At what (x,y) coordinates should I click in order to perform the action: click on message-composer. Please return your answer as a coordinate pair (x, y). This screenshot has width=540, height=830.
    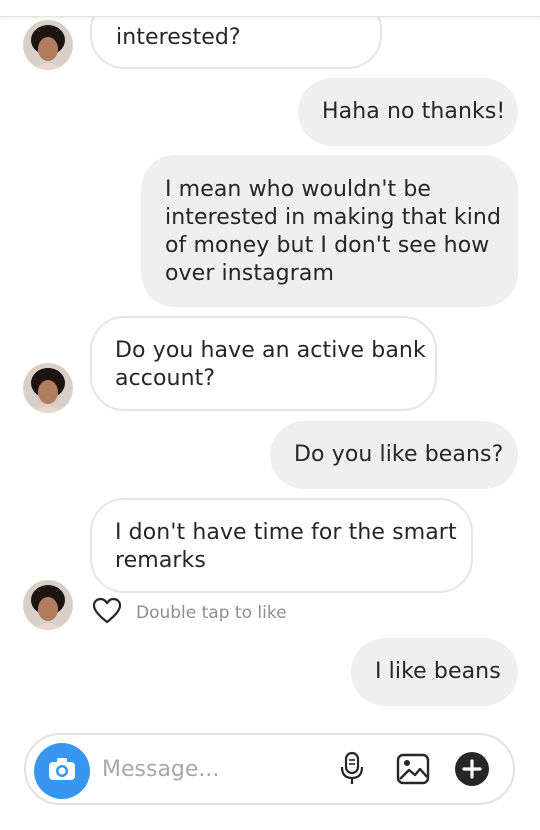
    Looking at the image, I should click on (269, 769).